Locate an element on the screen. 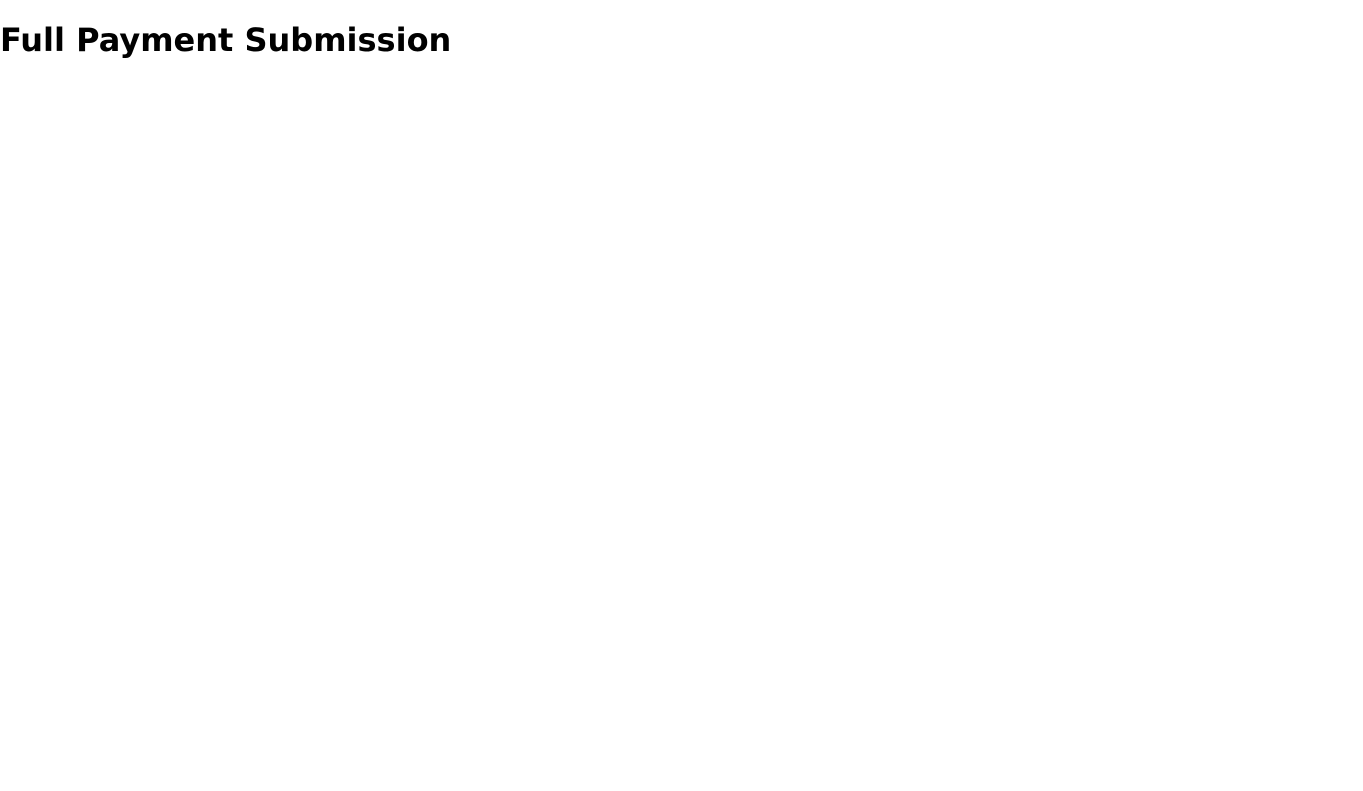 This screenshot has width=1363, height=791. title: Full Payment Submission is located at coordinates (226, 40).